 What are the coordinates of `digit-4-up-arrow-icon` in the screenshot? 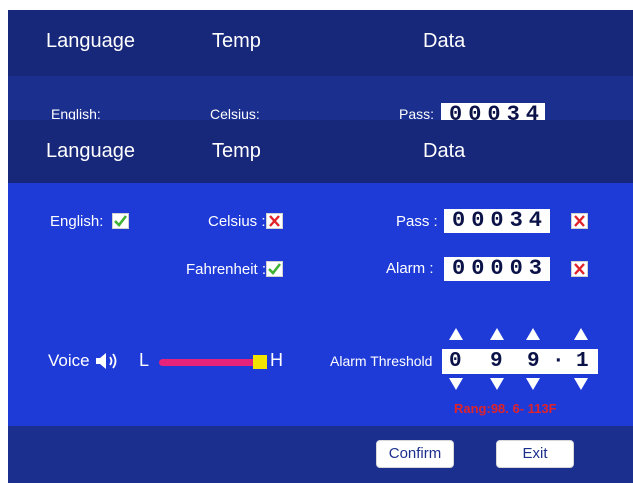 It's located at (581, 334).